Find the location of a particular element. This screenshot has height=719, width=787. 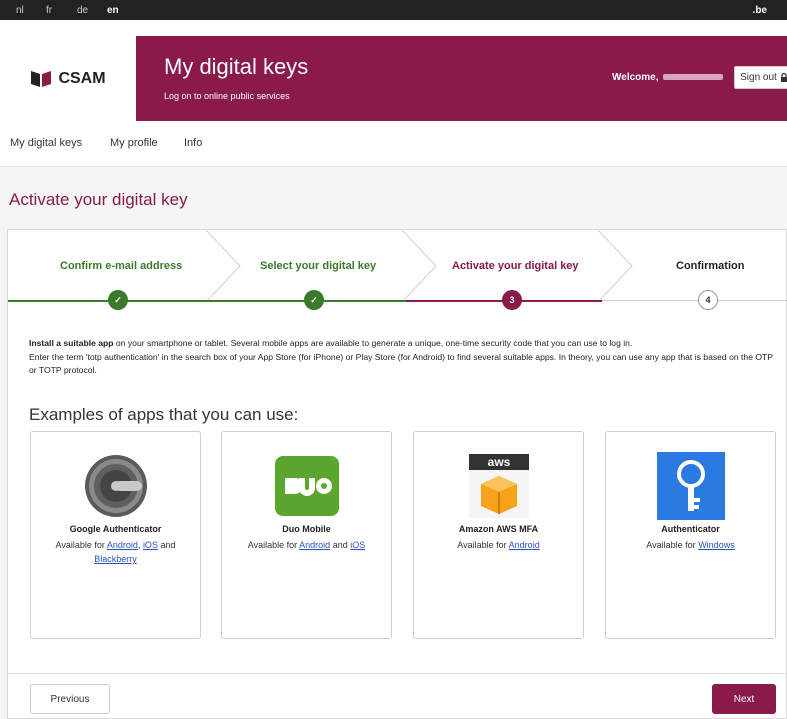

nav-my-digital-keys: My digital keys is located at coordinates (46, 143).